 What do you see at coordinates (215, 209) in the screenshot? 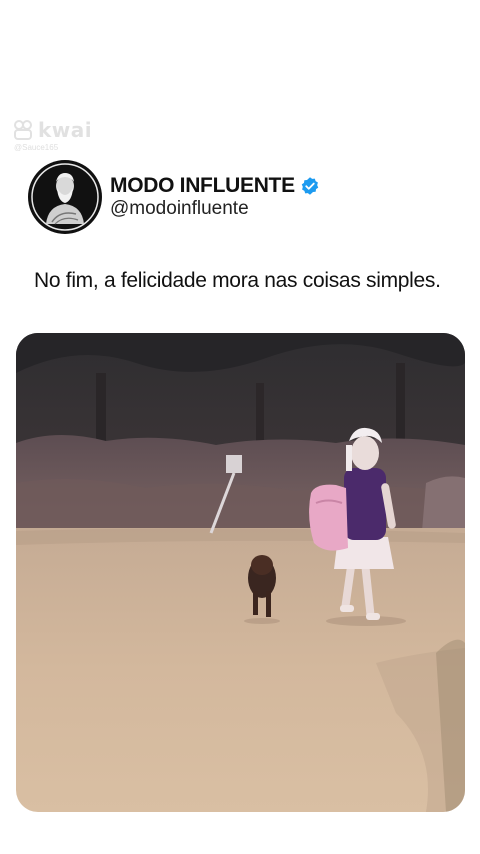
I see `handle: @modoinfluente` at bounding box center [215, 209].